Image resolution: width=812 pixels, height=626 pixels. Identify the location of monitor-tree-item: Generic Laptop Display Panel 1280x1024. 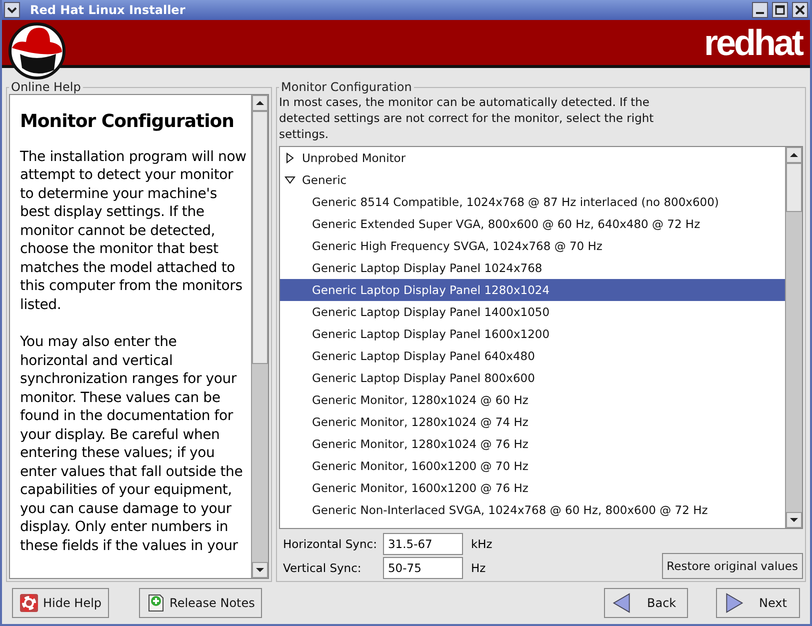
(532, 290).